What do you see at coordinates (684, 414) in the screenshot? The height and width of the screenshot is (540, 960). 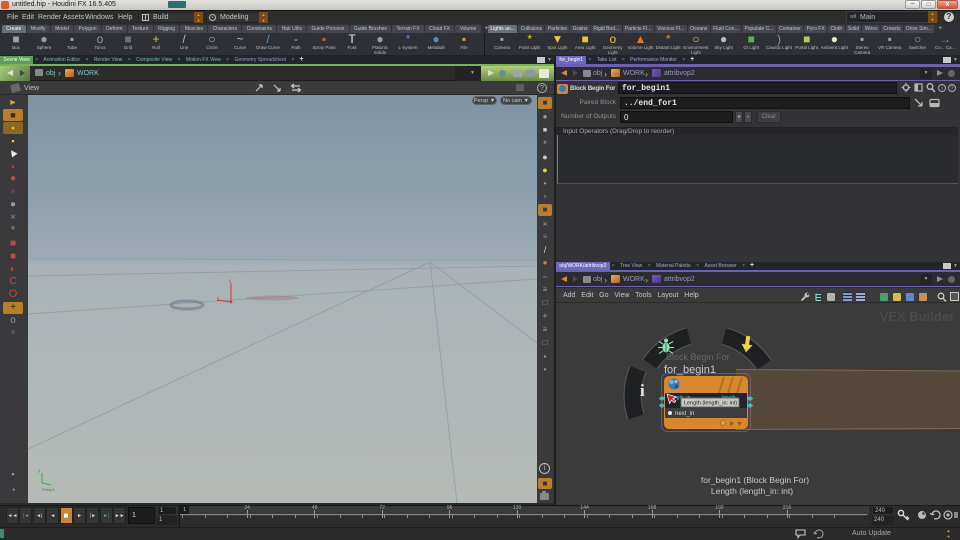 I see `svg-text: next_in` at bounding box center [684, 414].